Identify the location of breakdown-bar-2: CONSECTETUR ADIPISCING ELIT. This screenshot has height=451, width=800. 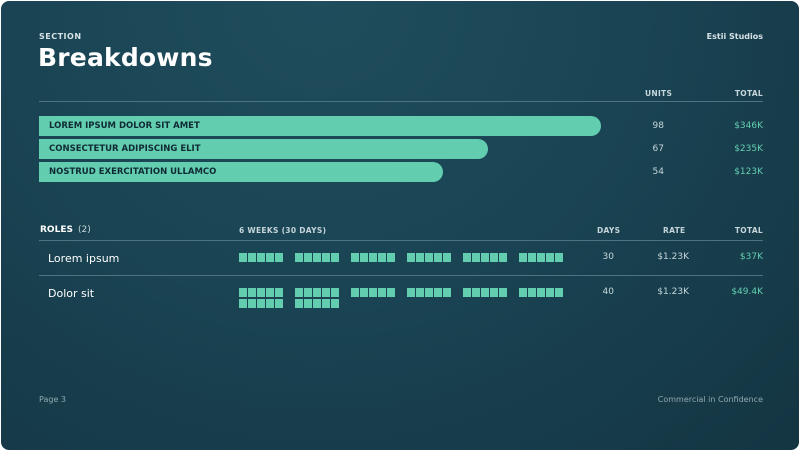
(263, 149).